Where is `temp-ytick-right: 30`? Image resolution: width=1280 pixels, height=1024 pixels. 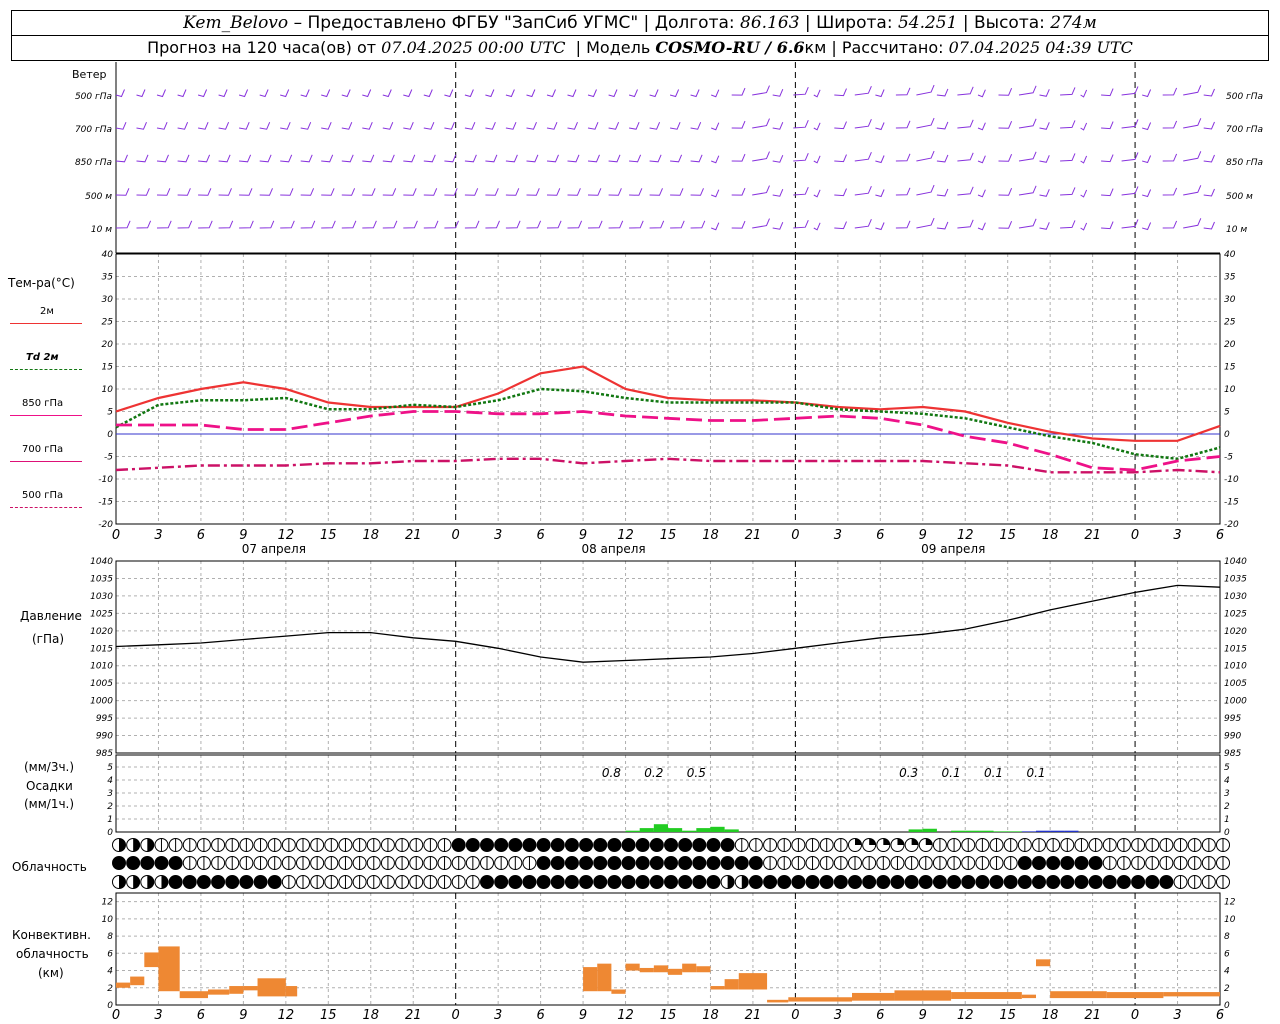
temp-ytick-right: 30 is located at coordinates (1230, 300).